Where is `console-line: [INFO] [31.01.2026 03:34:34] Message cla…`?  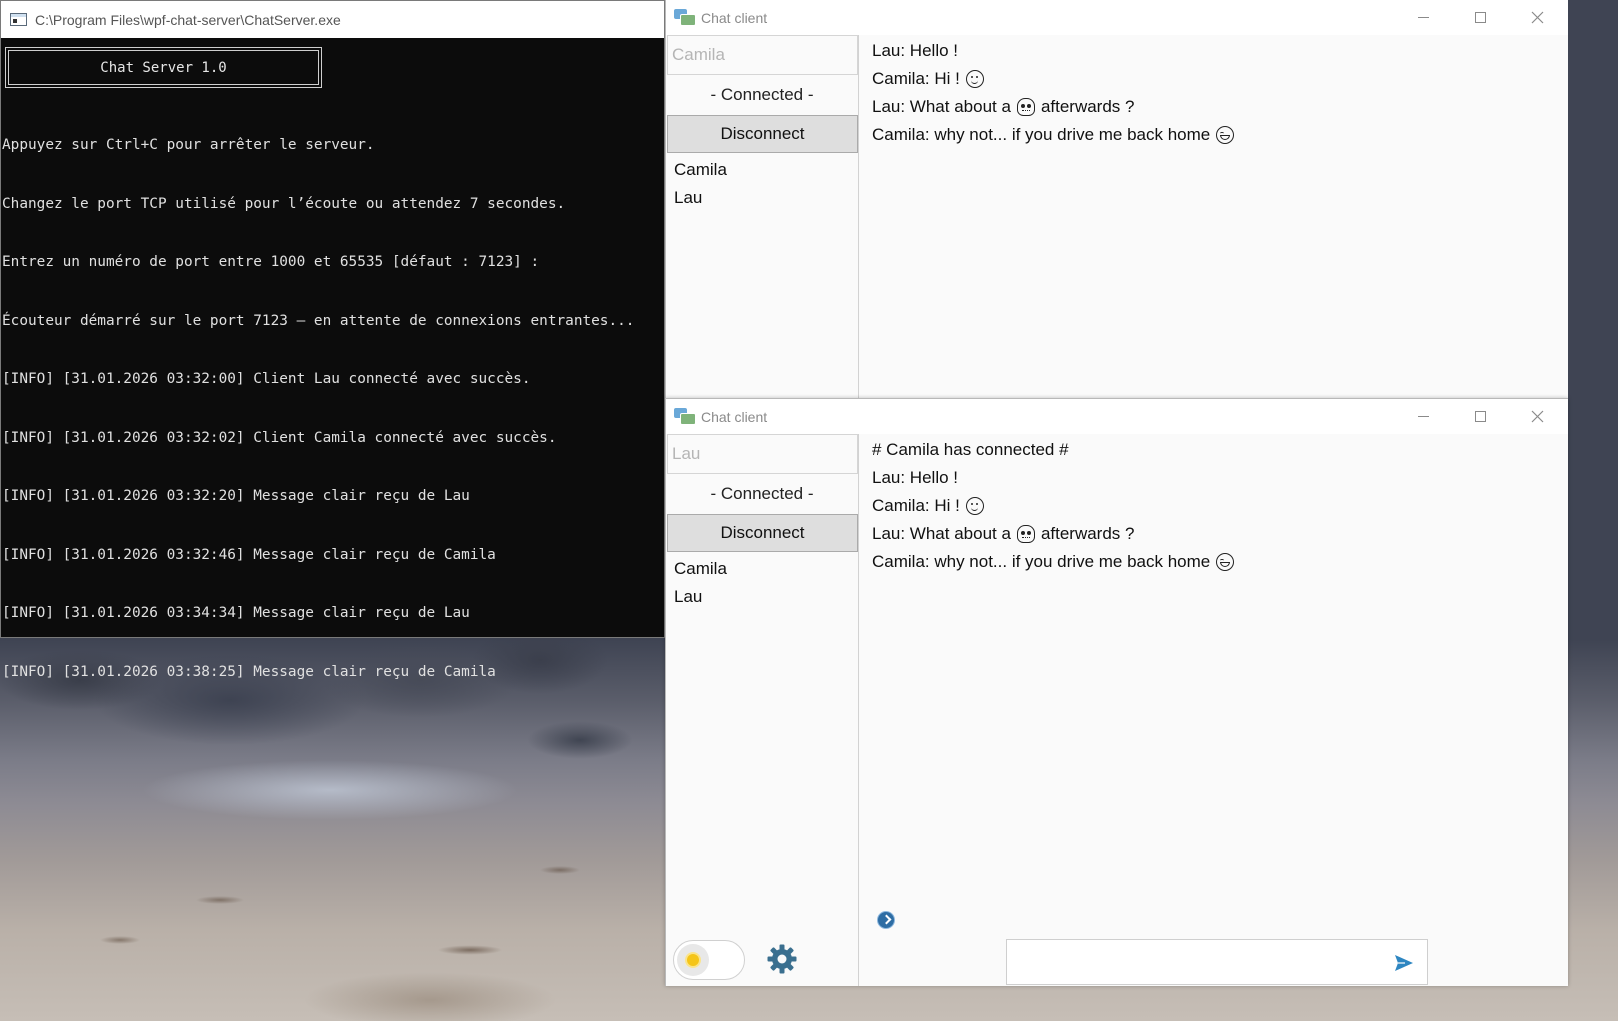
console-line: [INFO] [31.01.2026 03:34:34] Message cla… is located at coordinates (236, 613).